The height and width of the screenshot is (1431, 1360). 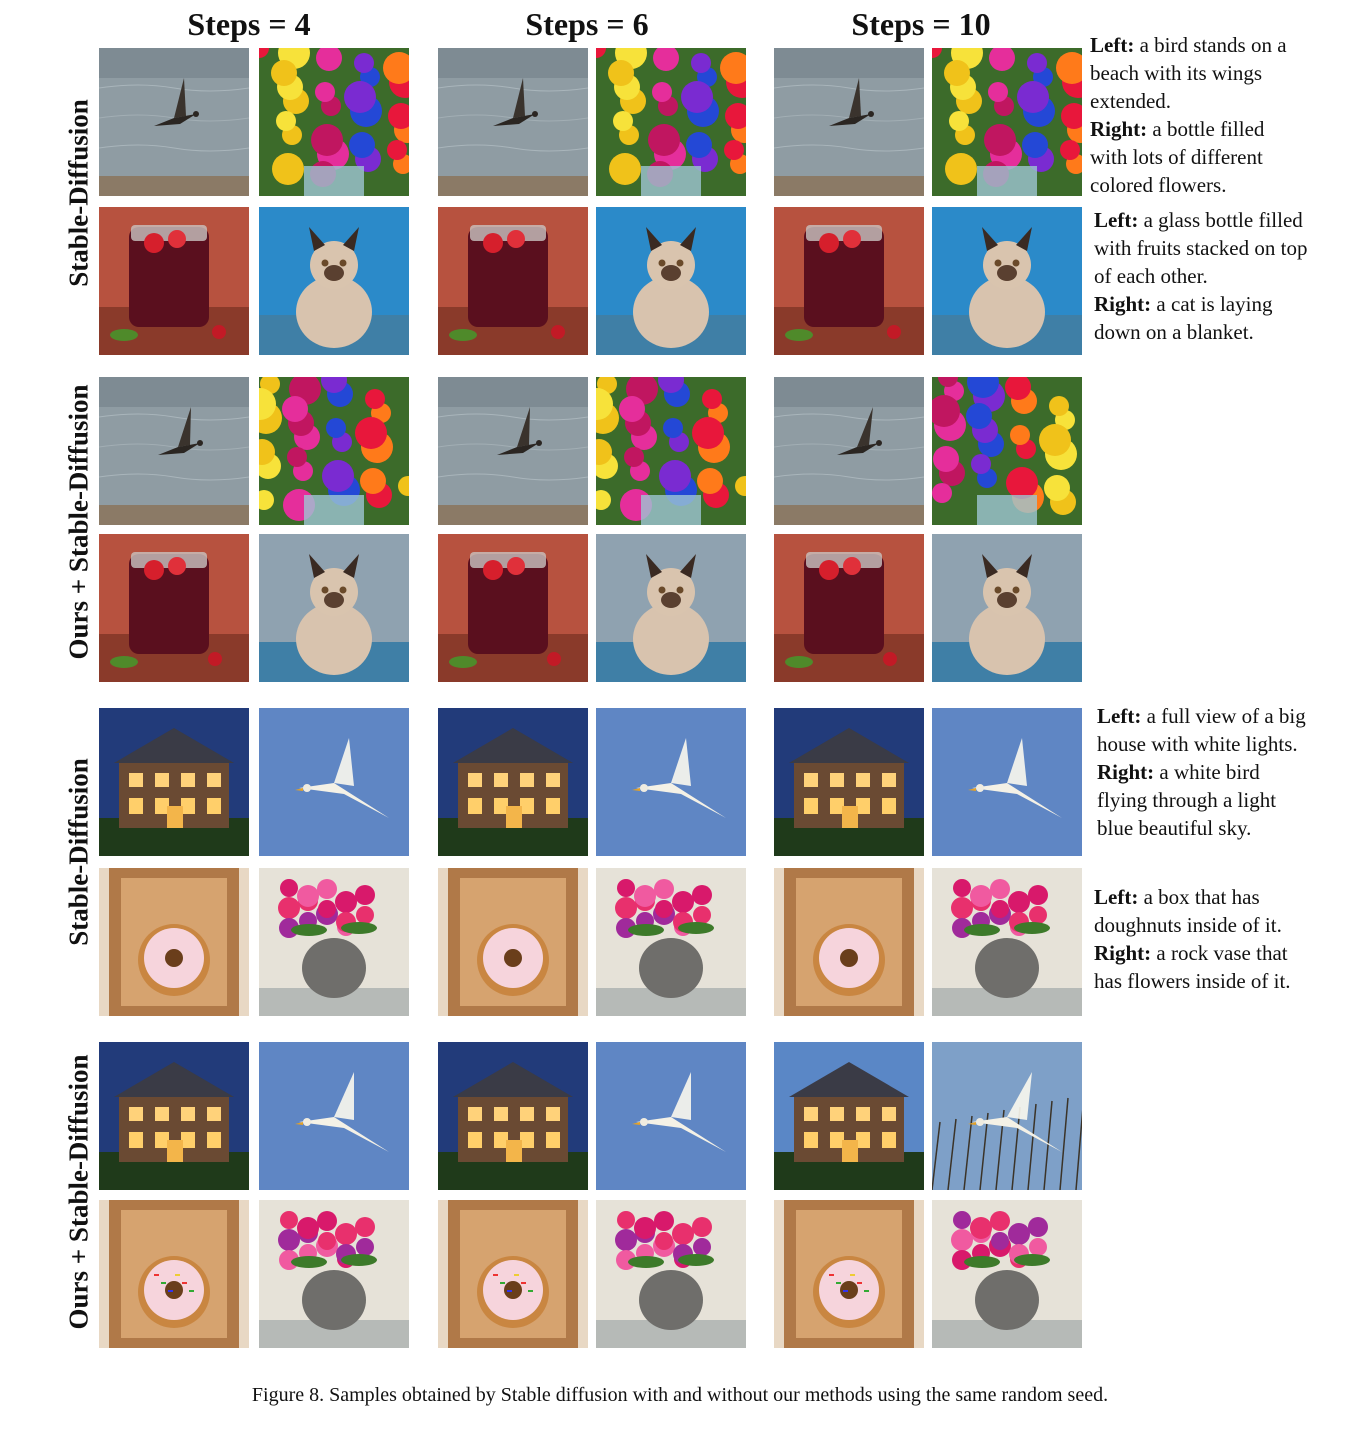 What do you see at coordinates (78, 852) in the screenshot?
I see `row-label-stable-diffusion-2: Stable-Diffusion` at bounding box center [78, 852].